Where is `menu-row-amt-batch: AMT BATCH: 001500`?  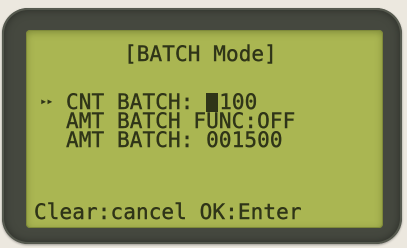
menu-row-amt-batch: AMT BATCH: 001500 is located at coordinates (174, 140).